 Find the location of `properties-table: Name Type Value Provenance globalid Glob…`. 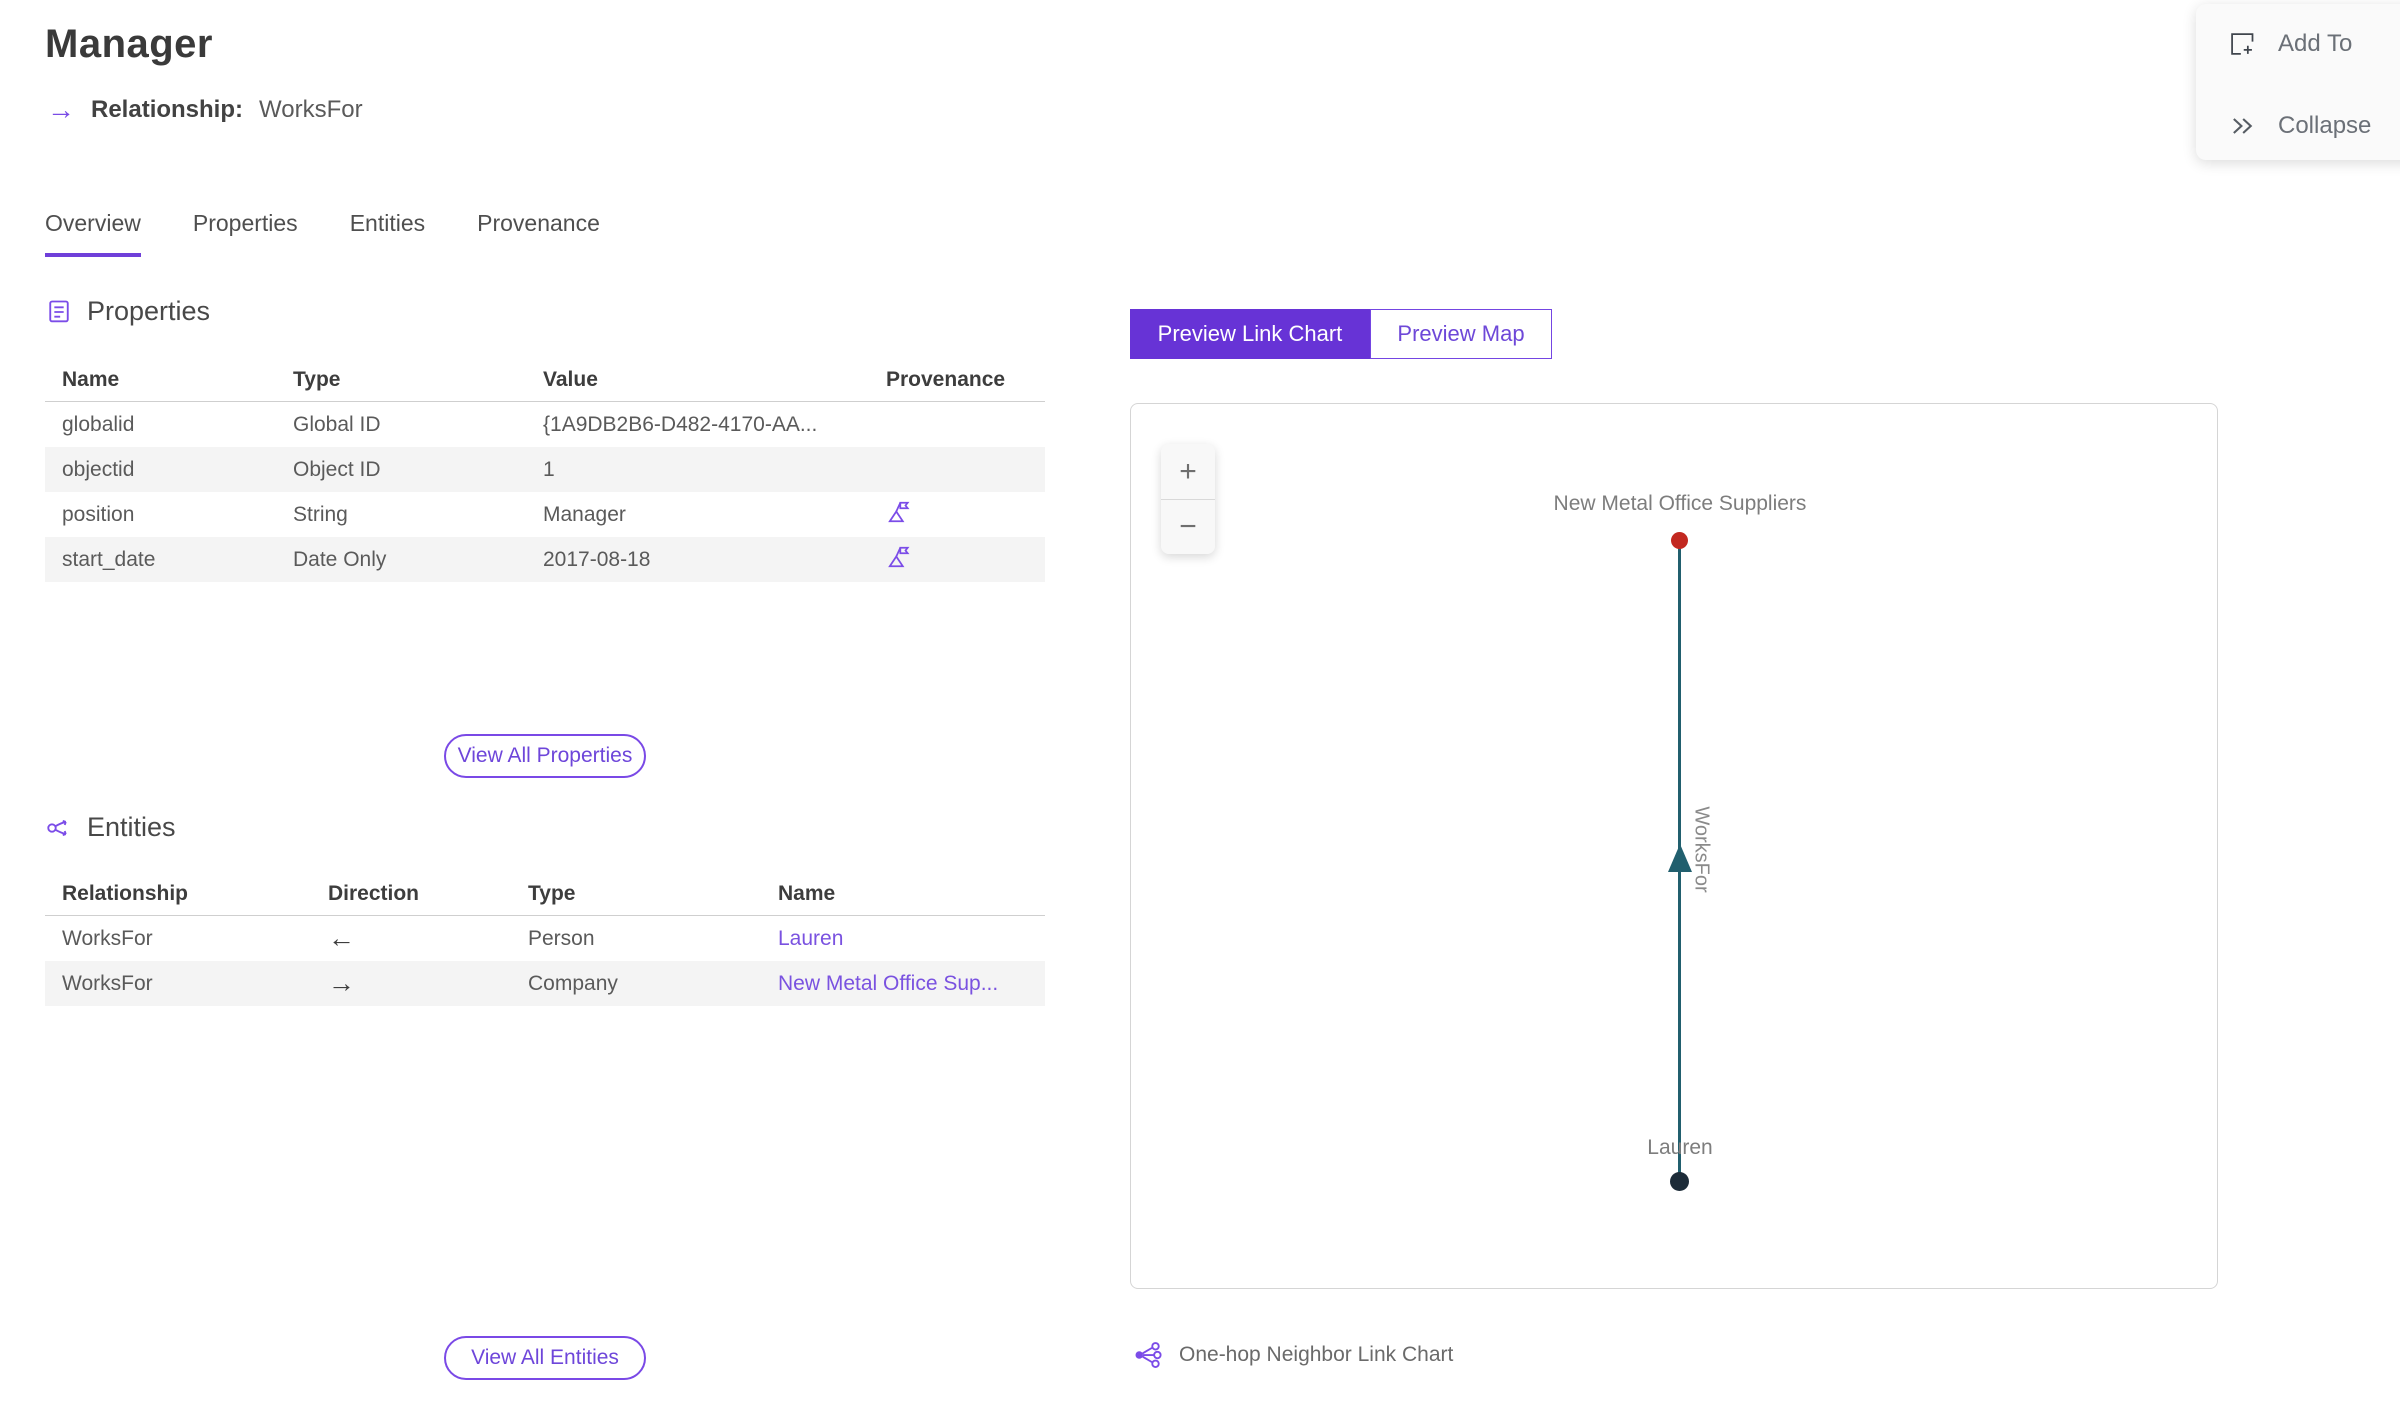

properties-table: Name Type Value Provenance globalid Glob… is located at coordinates (545, 470).